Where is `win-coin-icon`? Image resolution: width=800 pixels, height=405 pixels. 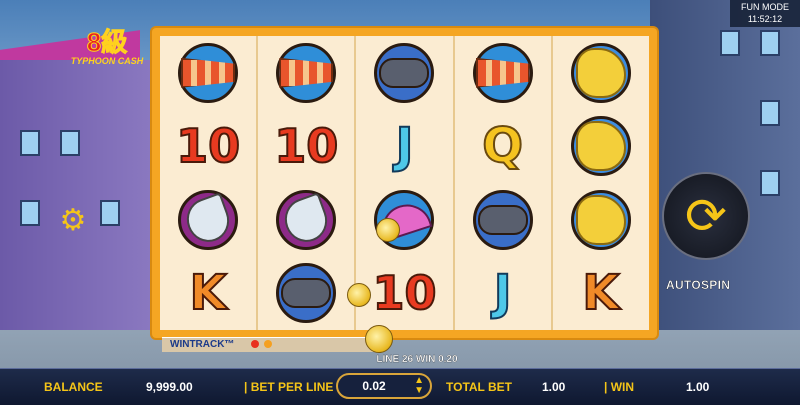 win-coin-icon is located at coordinates (379, 339).